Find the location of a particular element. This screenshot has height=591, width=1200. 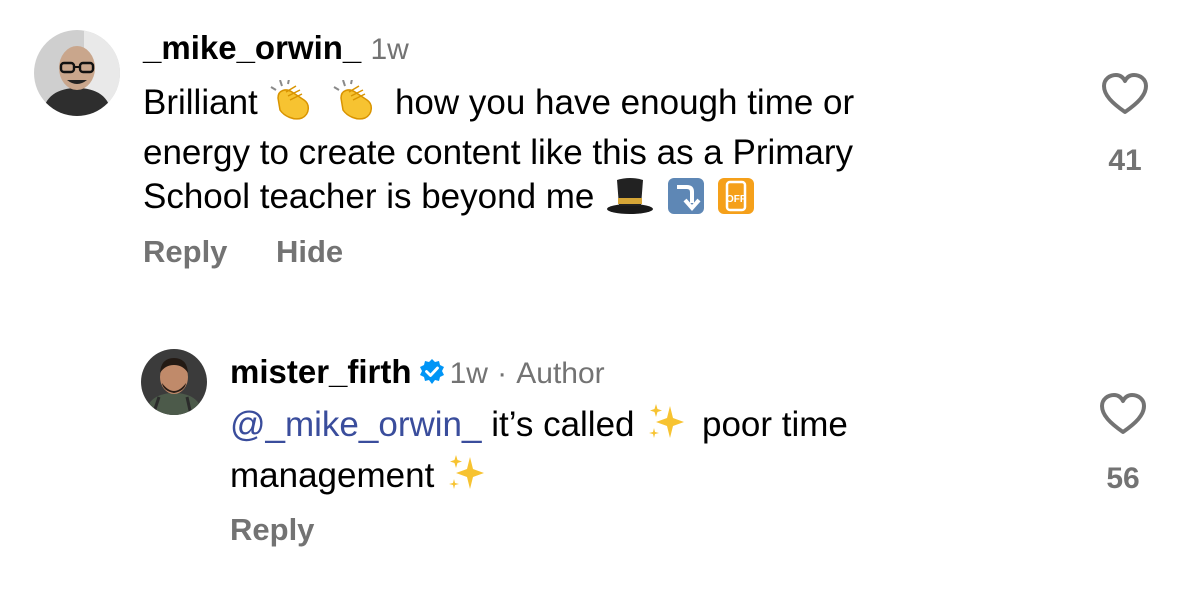

mention-link: @_mike_orwin_ is located at coordinates (355, 424).